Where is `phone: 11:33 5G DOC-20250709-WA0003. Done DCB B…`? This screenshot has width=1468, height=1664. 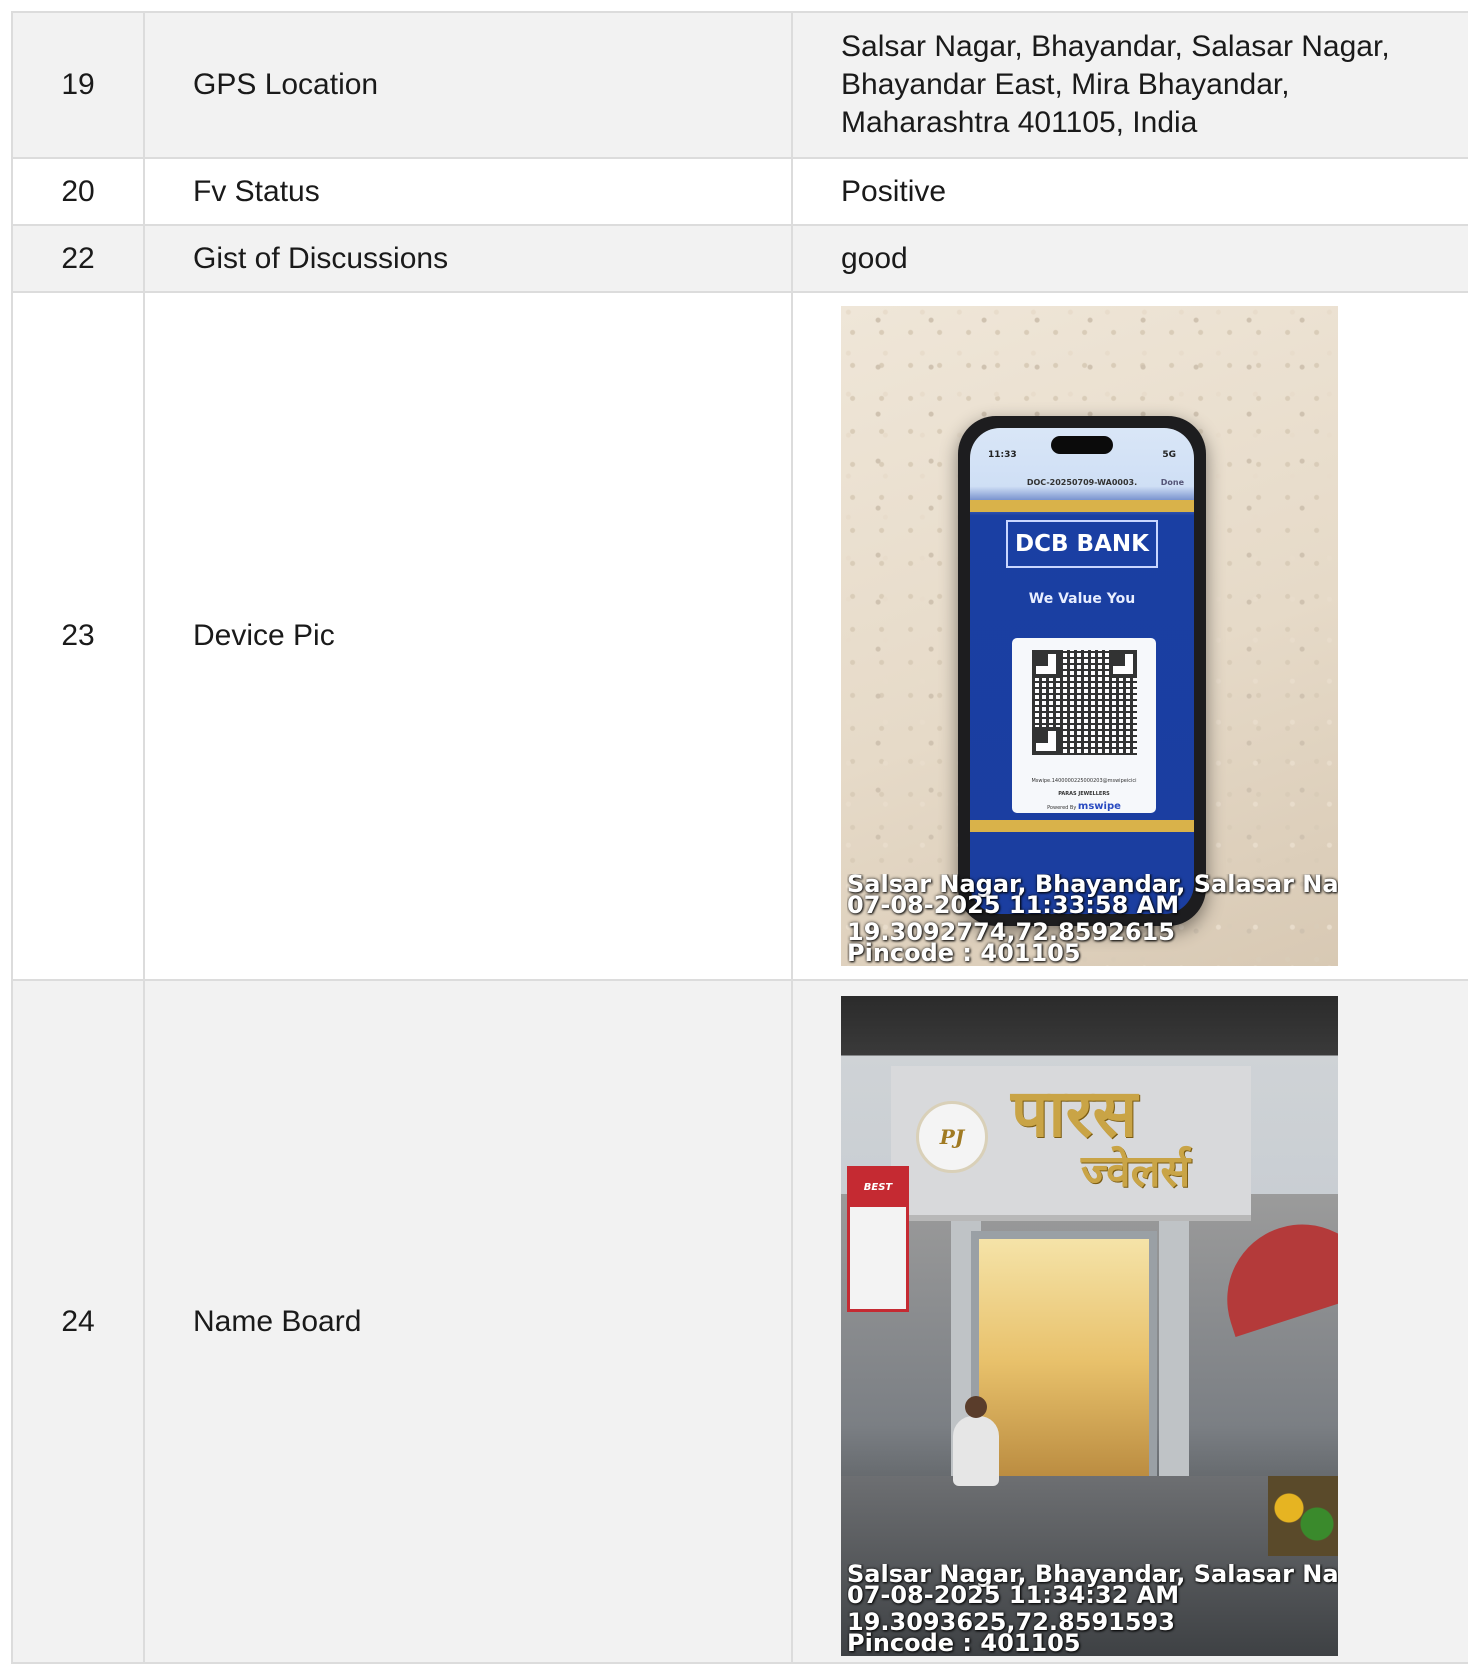
phone: 11:33 5G DOC-20250709-WA0003. Done DCB B… is located at coordinates (1082, 671).